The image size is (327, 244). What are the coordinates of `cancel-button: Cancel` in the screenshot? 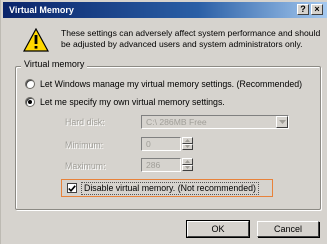 It's located at (288, 229).